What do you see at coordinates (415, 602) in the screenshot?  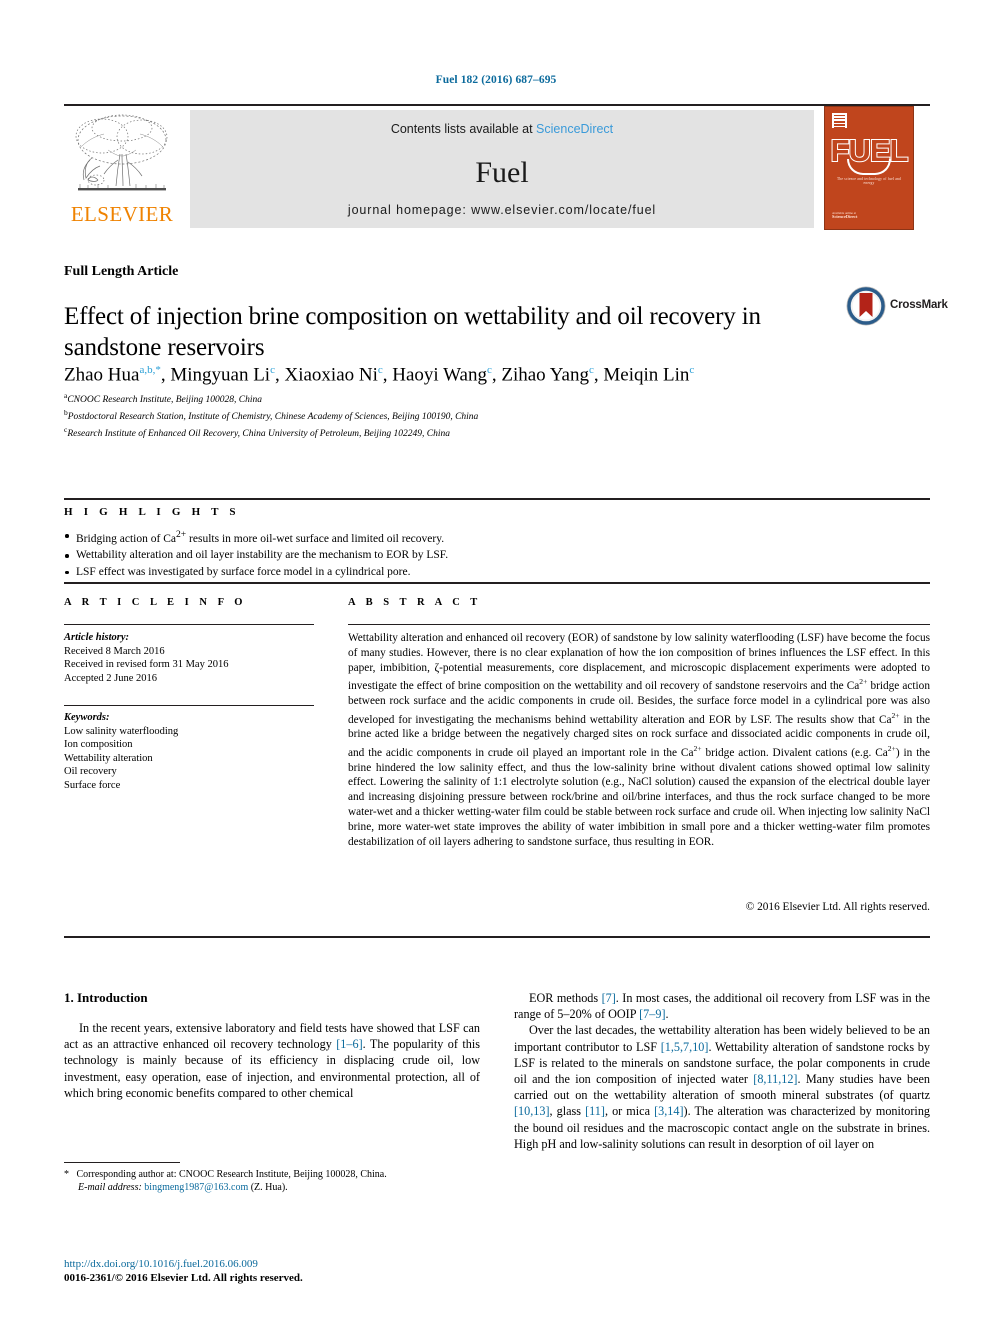 I see `abstract-heading: A B S T R A C T` at bounding box center [415, 602].